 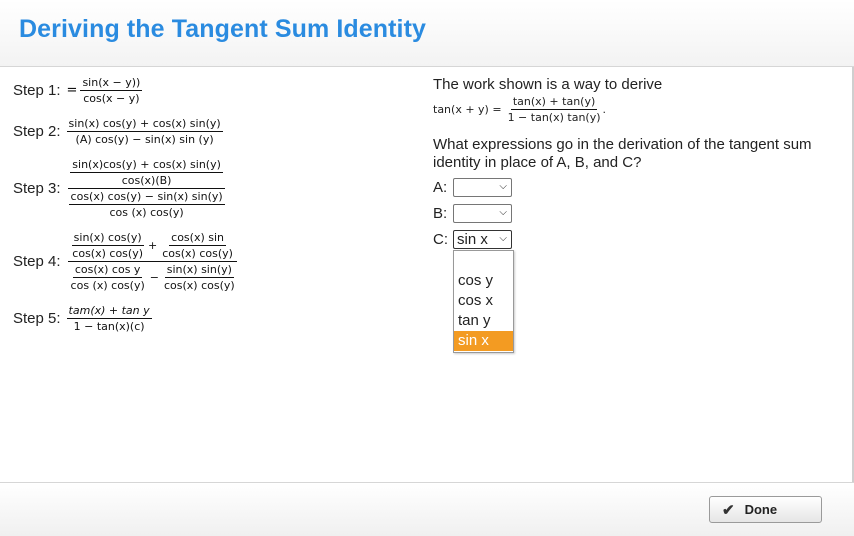 I want to click on step-5: Step 5: tam(x) + tan y 1 − tan(x)(c), so click(x=82, y=318).